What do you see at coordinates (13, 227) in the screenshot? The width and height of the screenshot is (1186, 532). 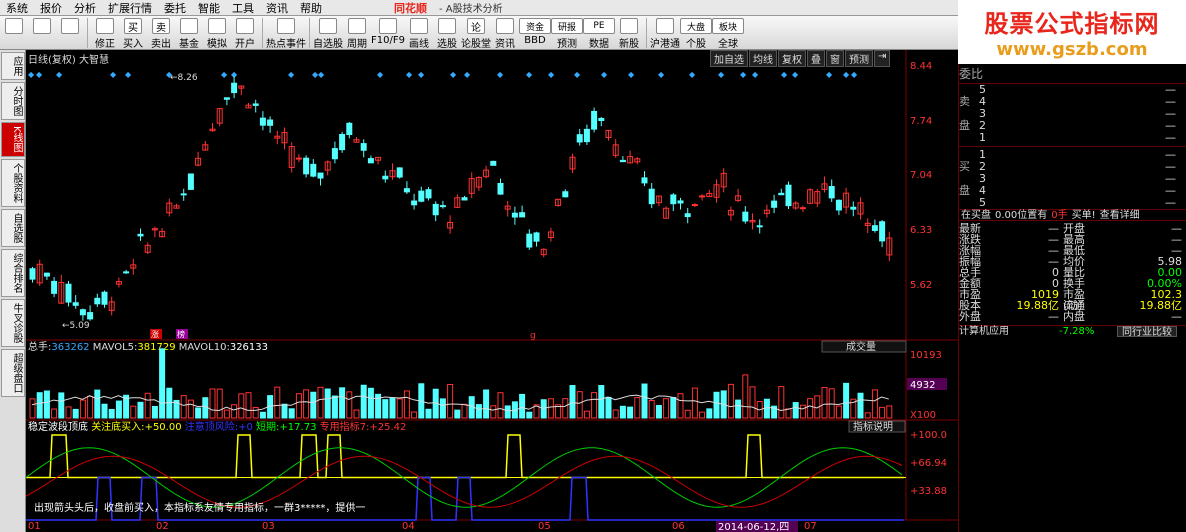 I see `left-tab-4: 自选股` at bounding box center [13, 227].